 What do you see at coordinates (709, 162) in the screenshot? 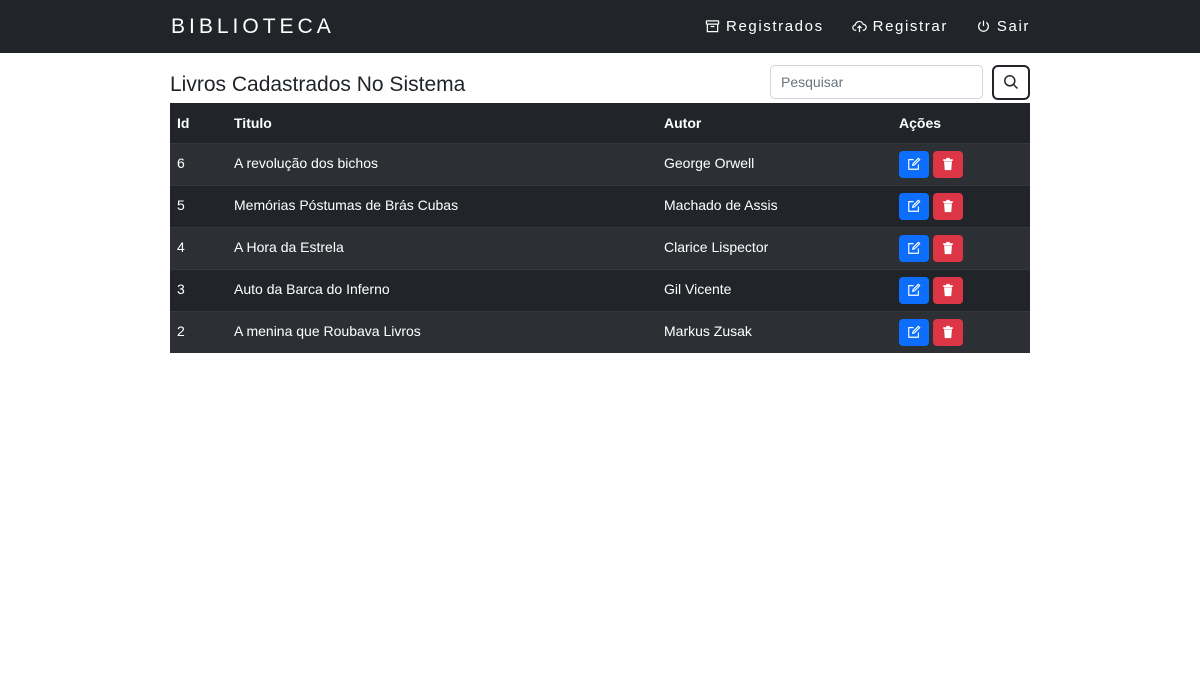
I see `cell-author: George Orwell` at bounding box center [709, 162].